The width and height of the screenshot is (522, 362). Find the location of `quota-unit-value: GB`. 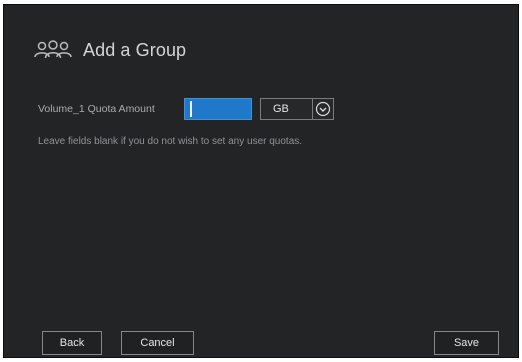

quota-unit-value: GB is located at coordinates (281, 109).